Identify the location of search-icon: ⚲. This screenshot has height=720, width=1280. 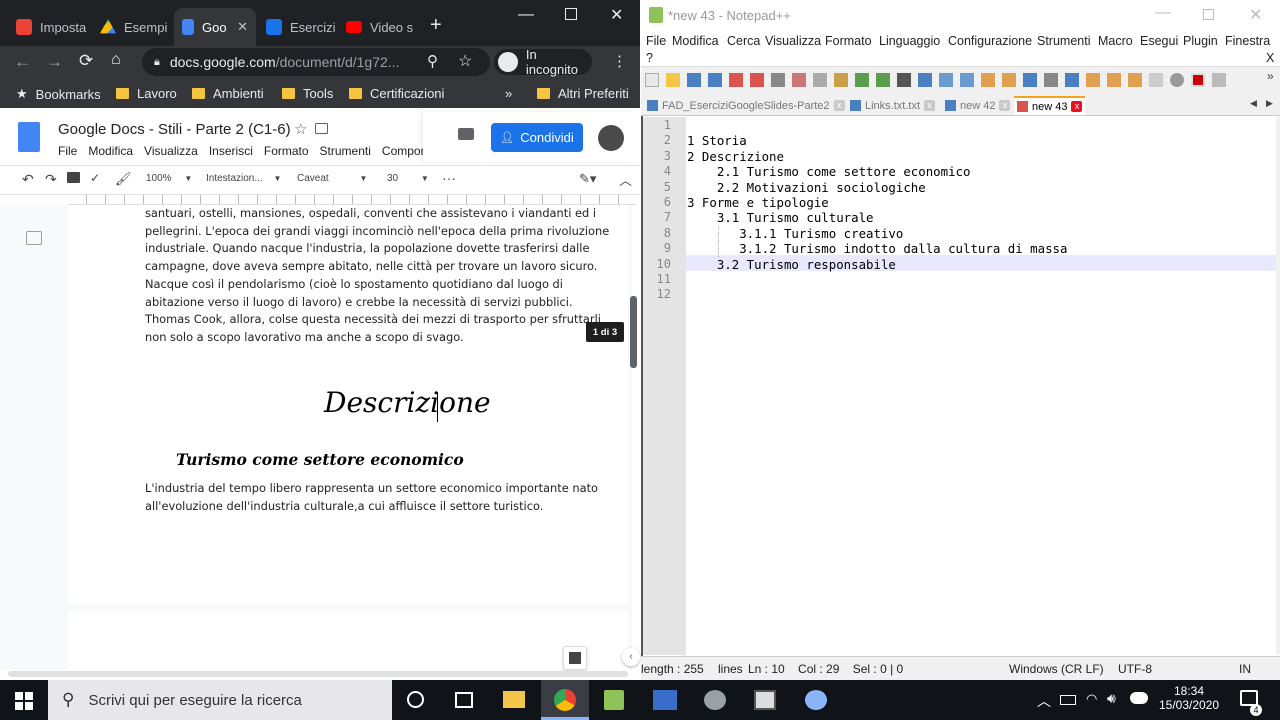
(432, 61).